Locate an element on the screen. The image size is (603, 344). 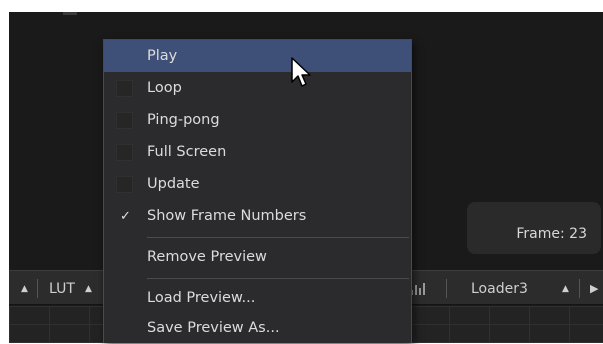
menu-item-label: Full Screen is located at coordinates (187, 152).